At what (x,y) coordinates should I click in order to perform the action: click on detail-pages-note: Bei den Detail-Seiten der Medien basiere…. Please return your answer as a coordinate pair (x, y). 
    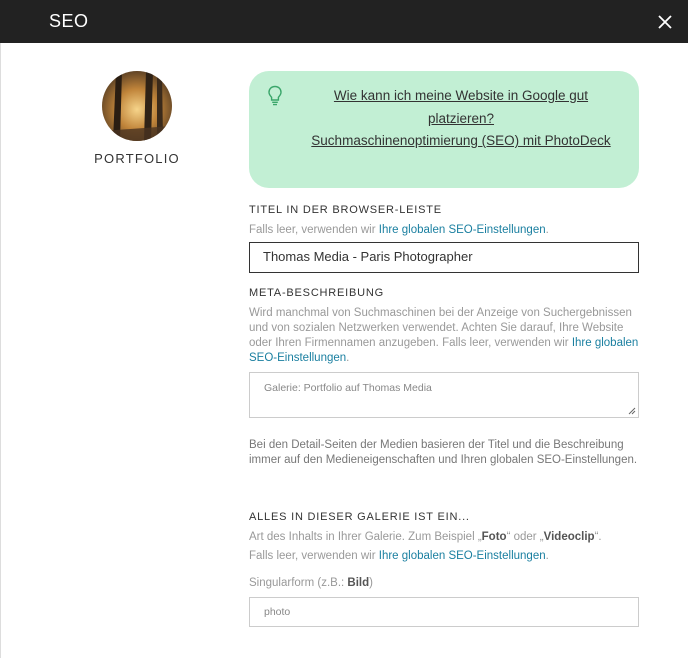
    Looking at the image, I should click on (443, 452).